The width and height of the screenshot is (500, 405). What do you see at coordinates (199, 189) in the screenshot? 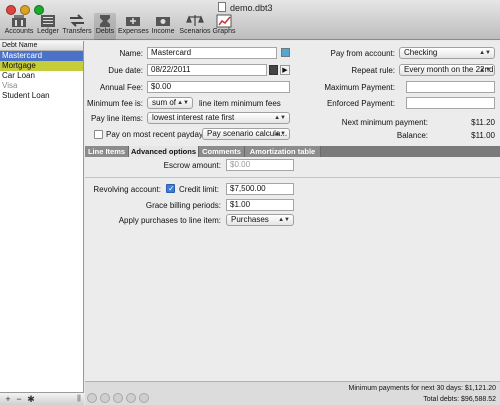
I see `credit-limit-label: Credit limit:` at bounding box center [199, 189].